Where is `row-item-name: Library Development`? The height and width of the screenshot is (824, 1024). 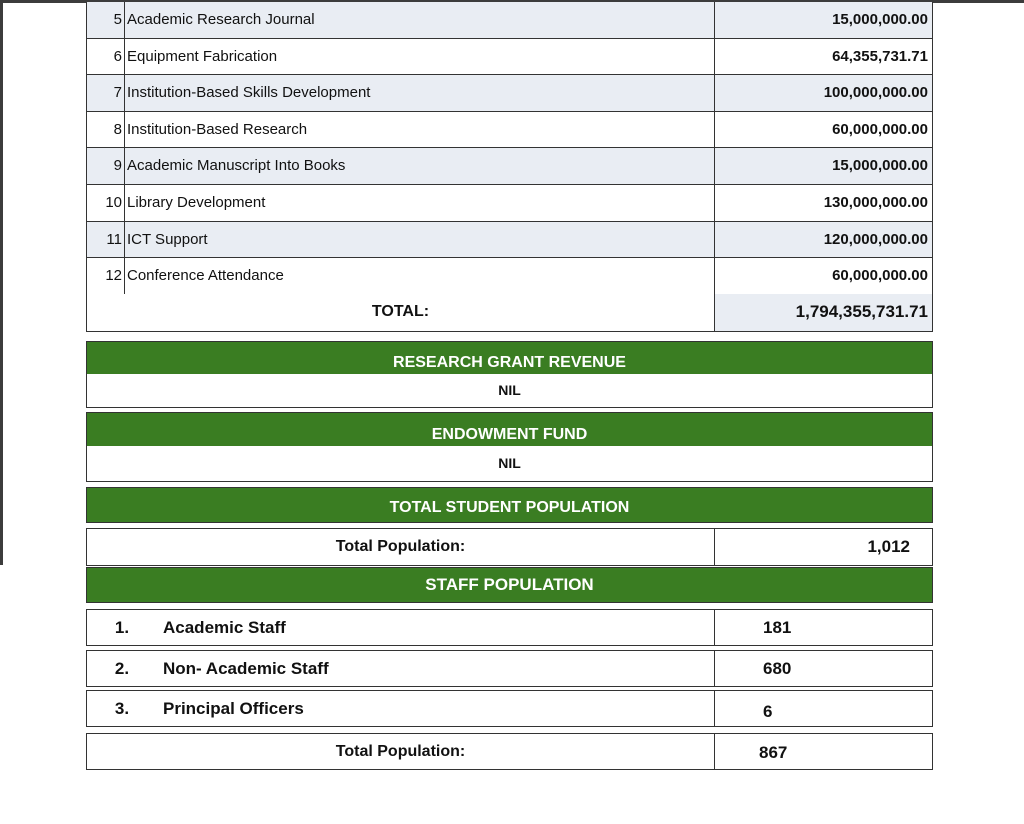
row-item-name: Library Development is located at coordinates (196, 202).